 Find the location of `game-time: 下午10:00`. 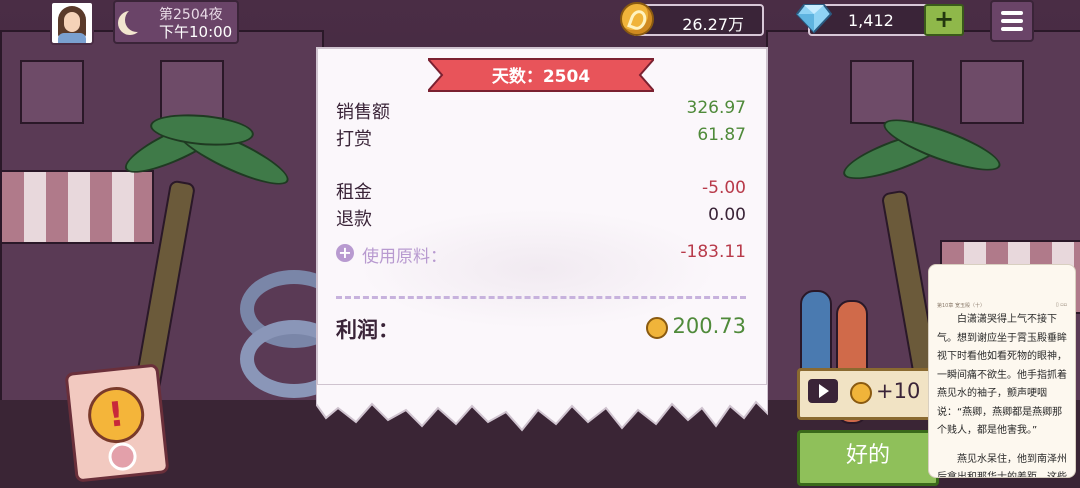

game-time: 下午10:00 is located at coordinates (196, 32).